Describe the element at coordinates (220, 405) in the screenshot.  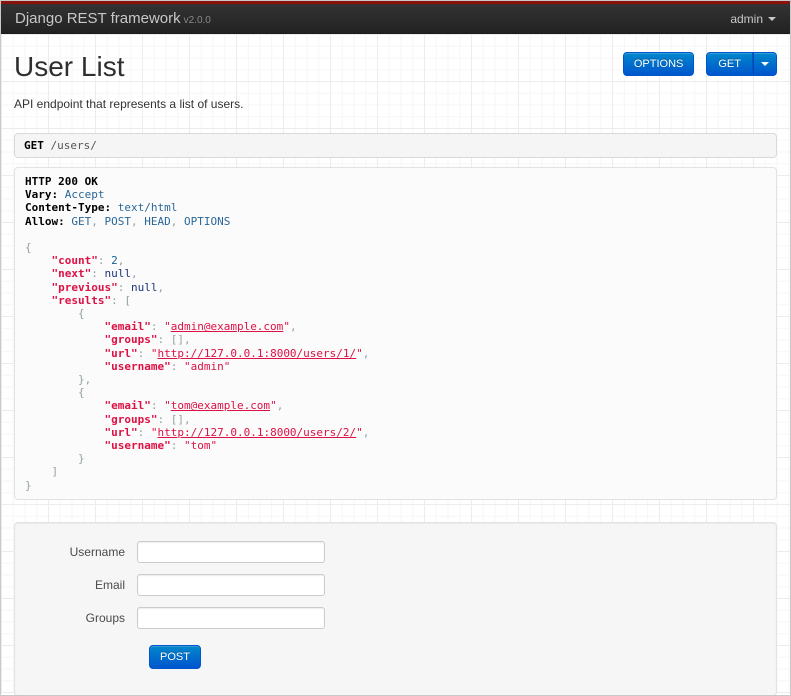
I see `json-link: tom@example.com` at that location.